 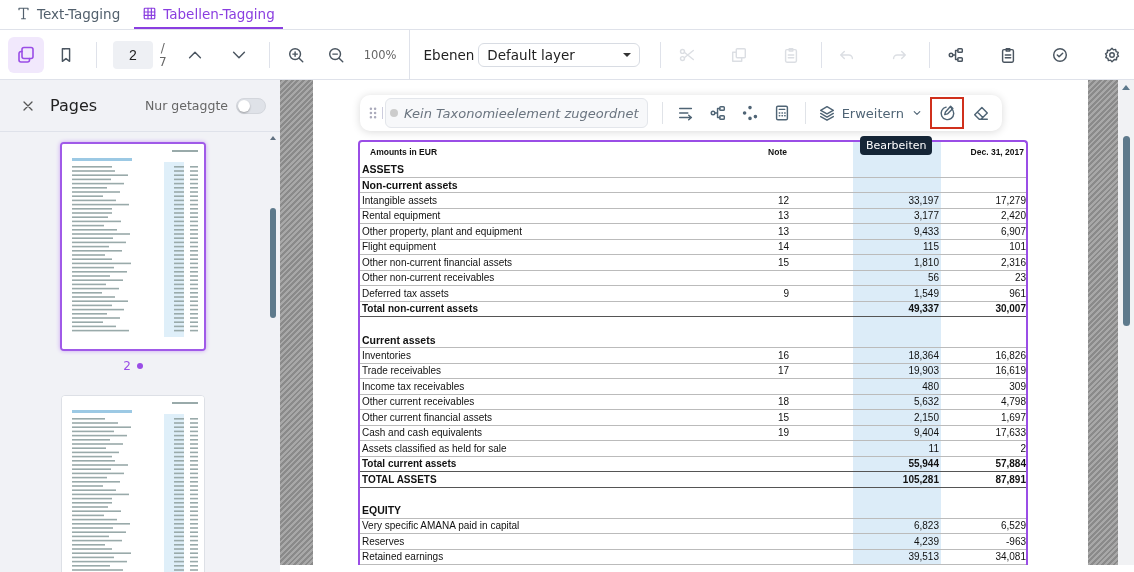 What do you see at coordinates (382, 510) in the screenshot?
I see `row-label: EQUITY` at bounding box center [382, 510].